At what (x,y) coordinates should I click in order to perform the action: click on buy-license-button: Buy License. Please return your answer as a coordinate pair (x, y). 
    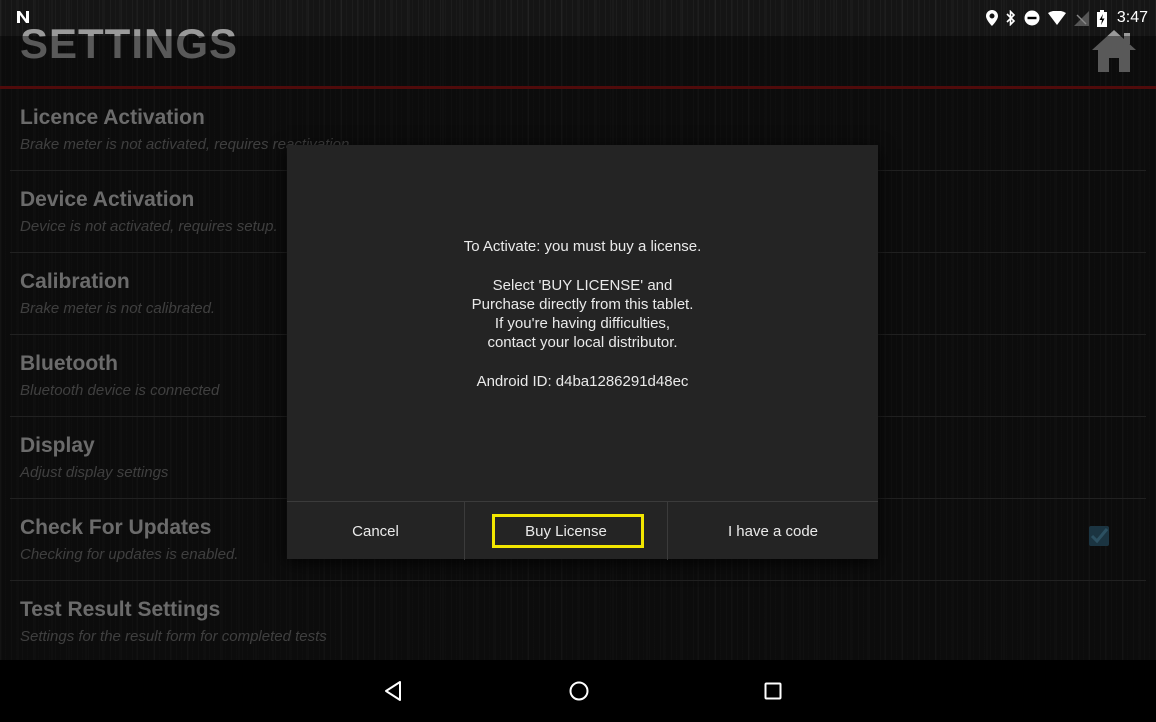
    Looking at the image, I should click on (566, 531).